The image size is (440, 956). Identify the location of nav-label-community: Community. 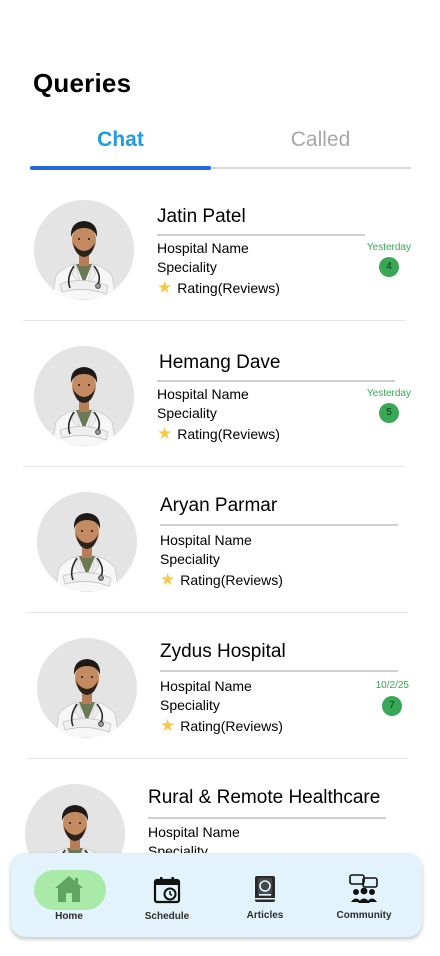
(364, 915).